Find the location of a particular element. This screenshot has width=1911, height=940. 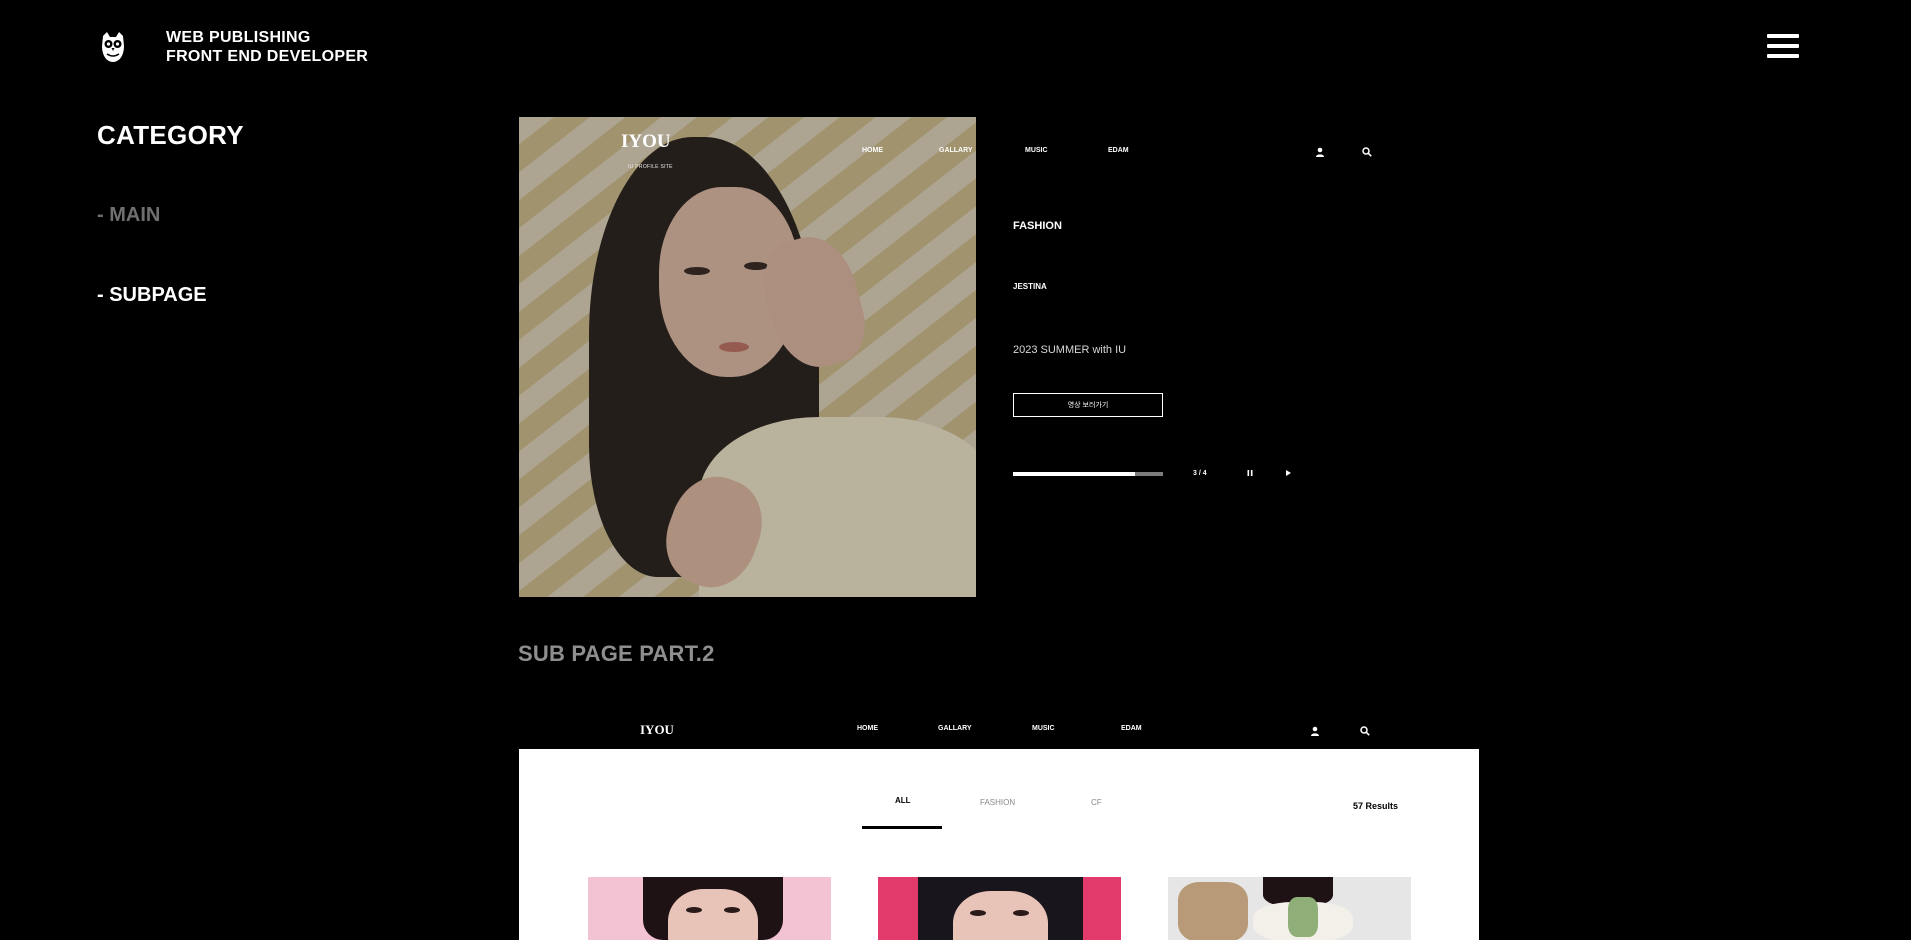

preview-logo: IYOU is located at coordinates (646, 142).